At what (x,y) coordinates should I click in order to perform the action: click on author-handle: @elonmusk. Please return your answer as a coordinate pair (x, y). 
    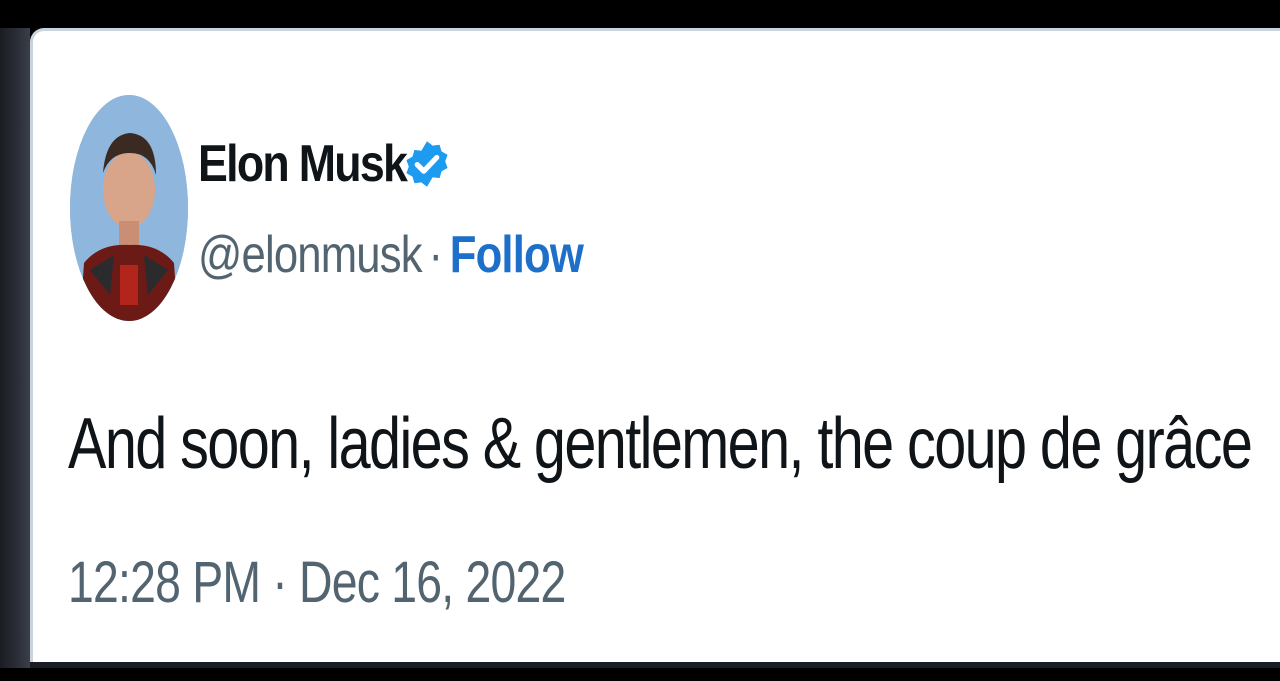
    Looking at the image, I should click on (310, 255).